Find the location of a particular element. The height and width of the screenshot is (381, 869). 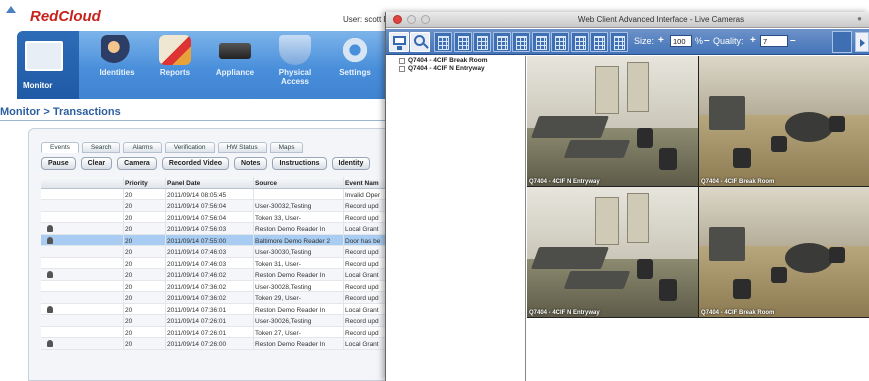

camera-tree-item: Q7404 - 4CIF Break Room is located at coordinates (455, 61).